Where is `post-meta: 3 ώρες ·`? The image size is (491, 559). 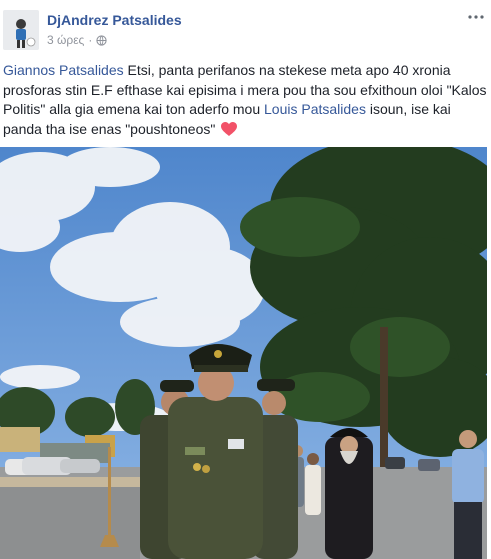
post-meta: 3 ώρες · is located at coordinates (77, 40).